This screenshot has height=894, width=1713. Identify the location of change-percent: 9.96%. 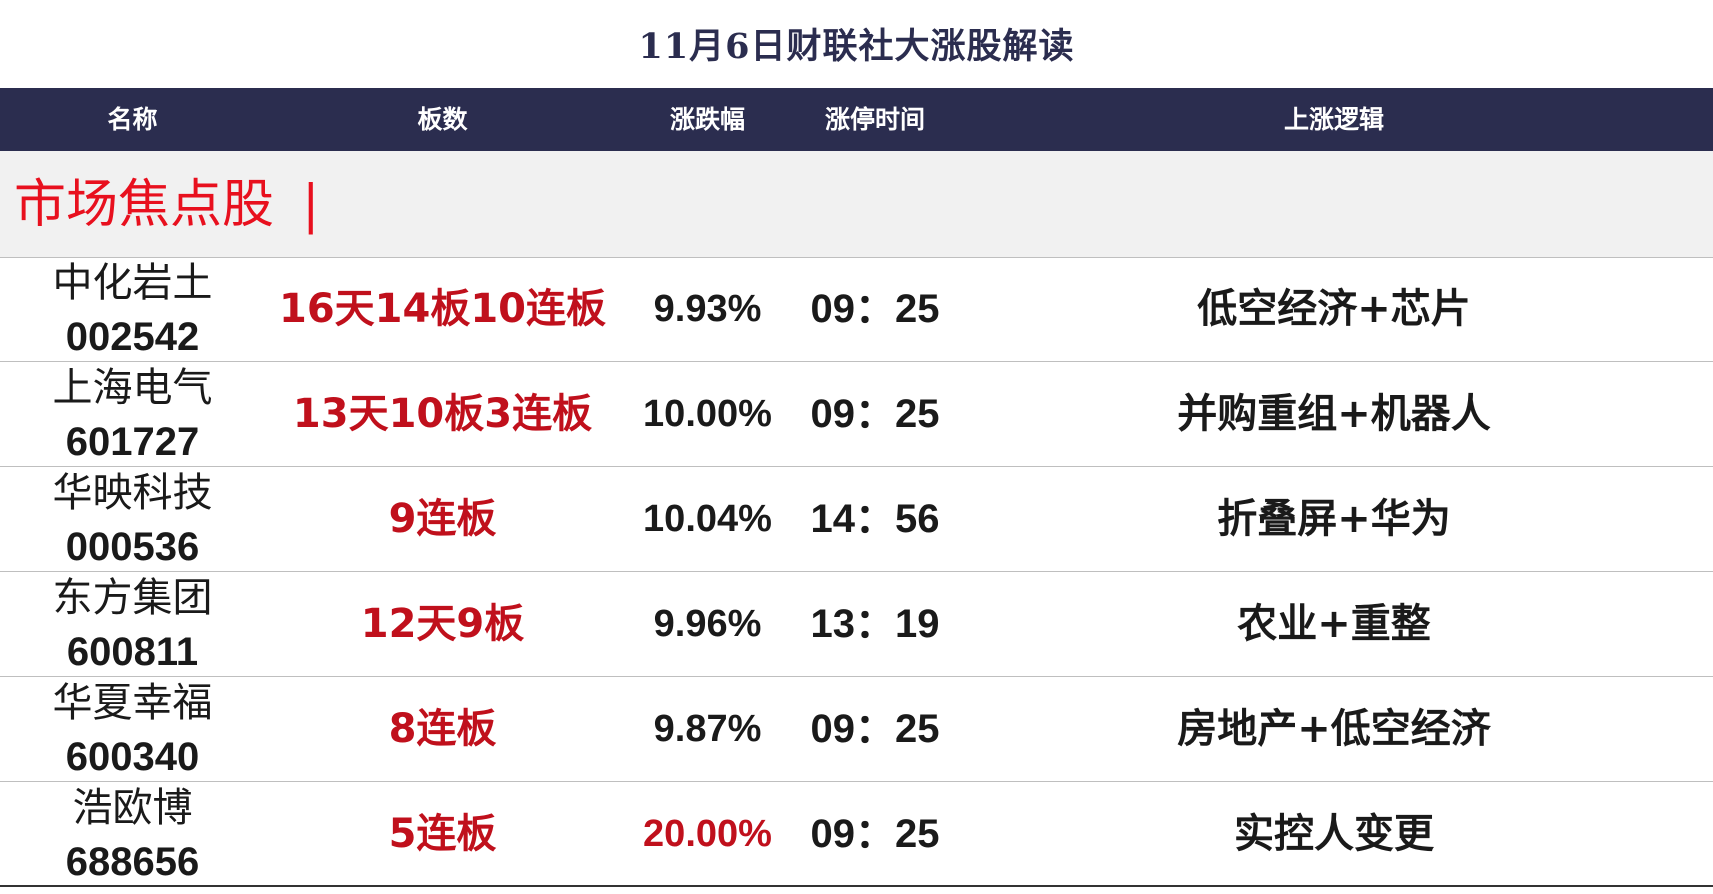
(707, 624).